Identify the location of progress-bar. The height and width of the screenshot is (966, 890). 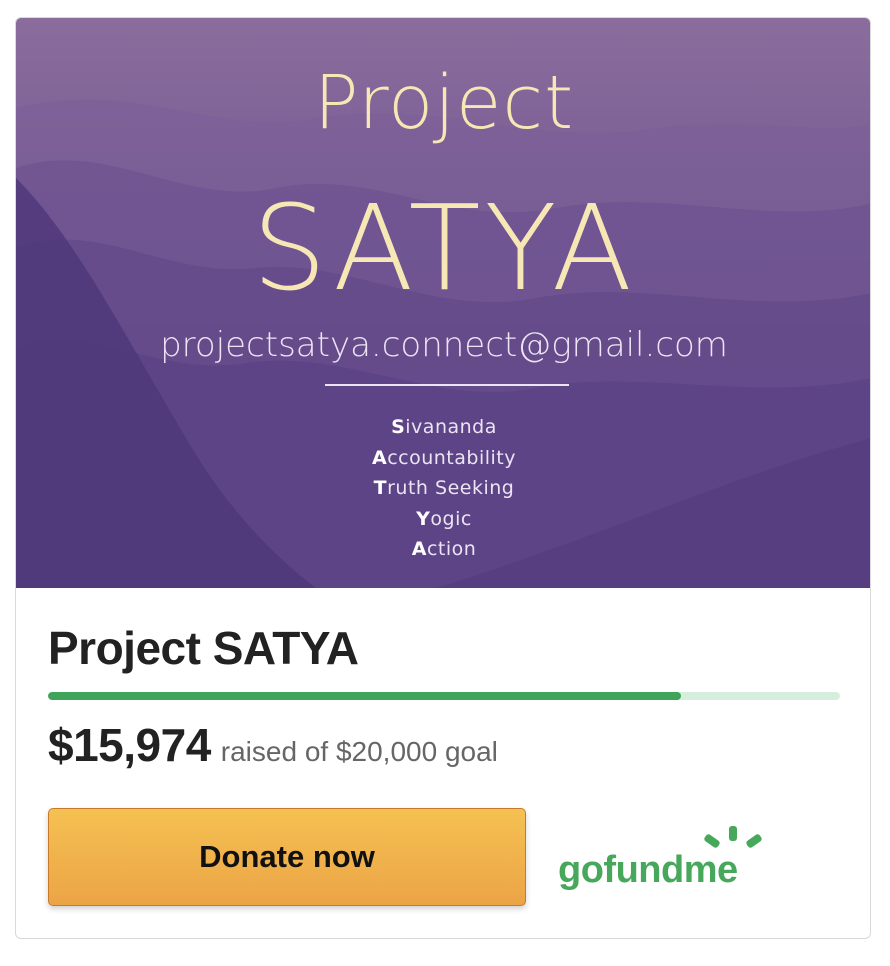
(444, 696).